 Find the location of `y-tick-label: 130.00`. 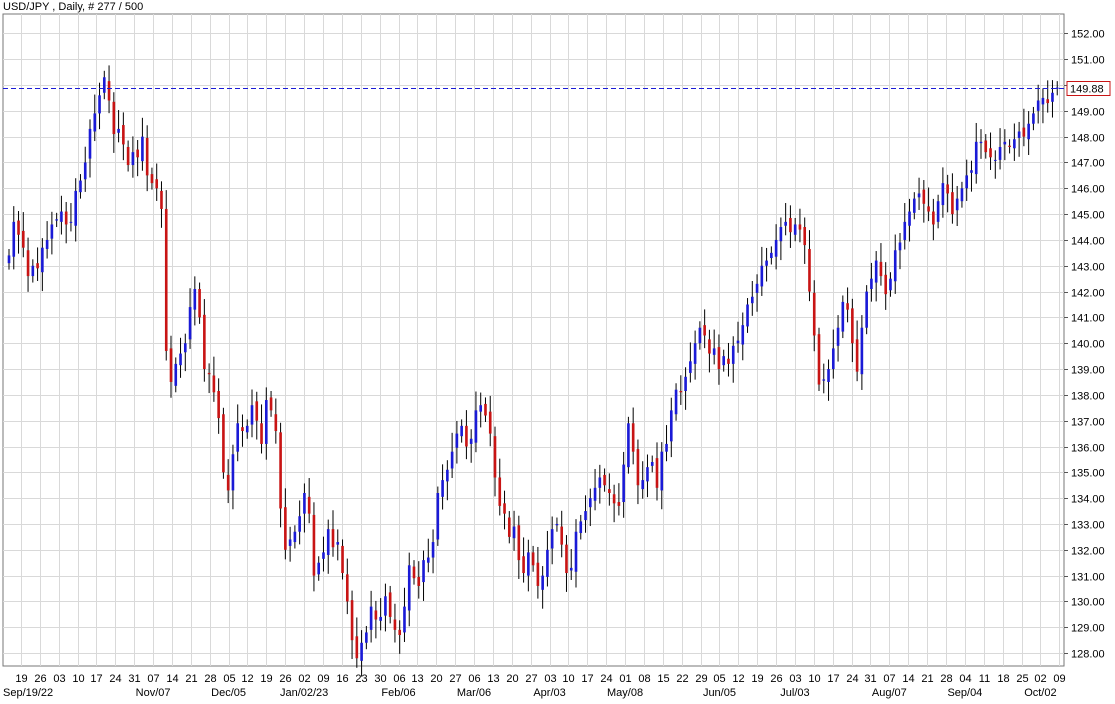

y-tick-label: 130.00 is located at coordinates (1088, 603).